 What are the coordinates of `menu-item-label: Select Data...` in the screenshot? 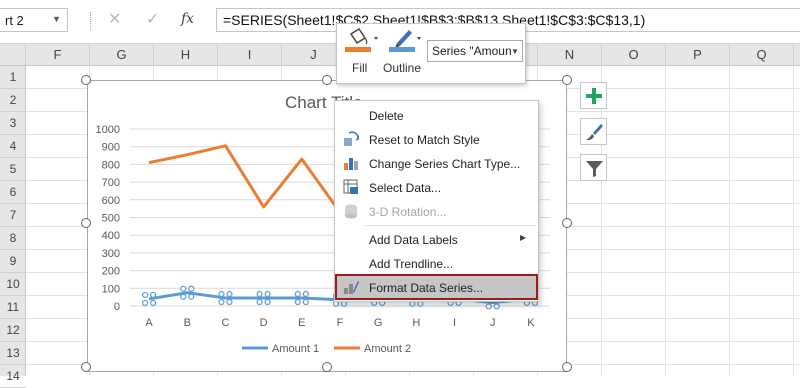 It's located at (405, 188).